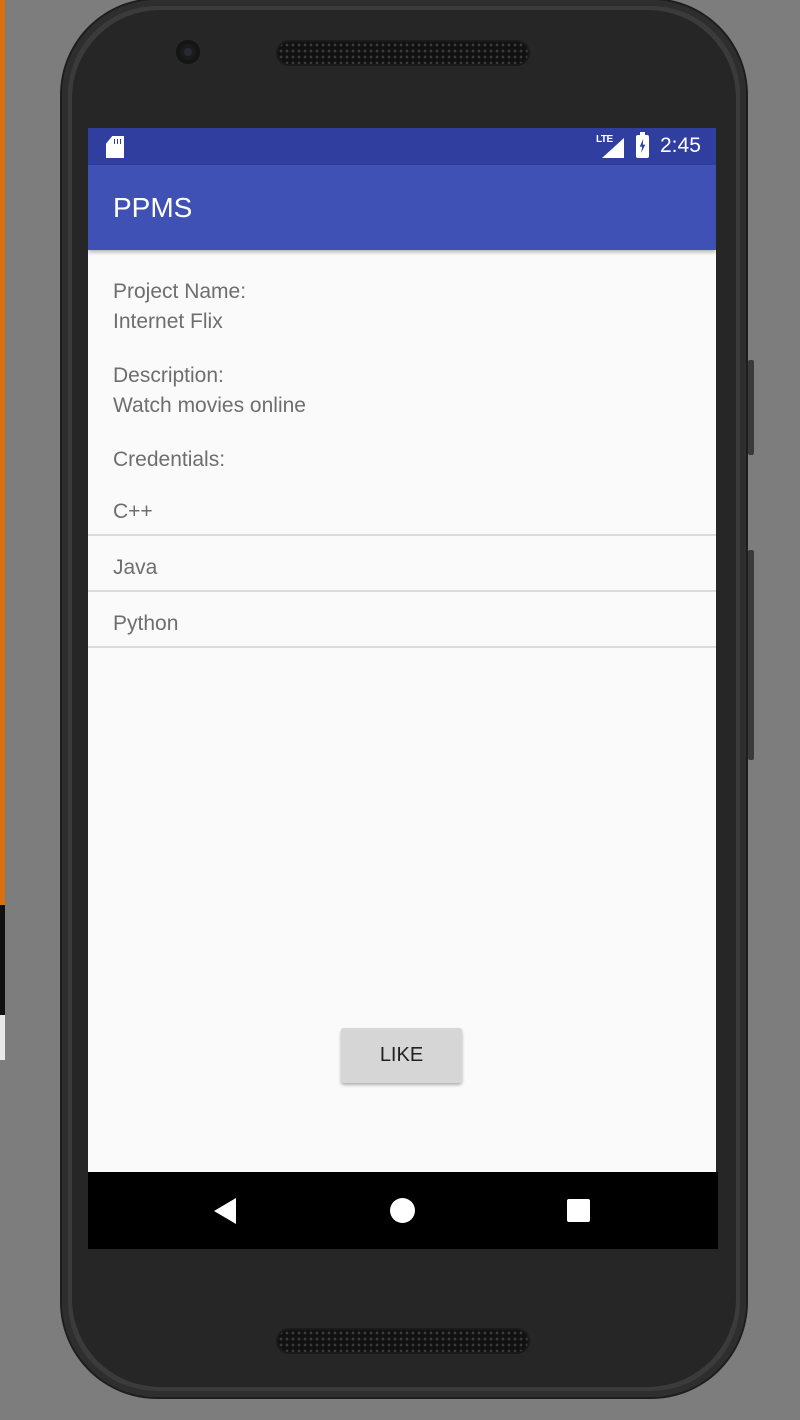  What do you see at coordinates (180, 291) in the screenshot?
I see `project-name-label: Project Name:` at bounding box center [180, 291].